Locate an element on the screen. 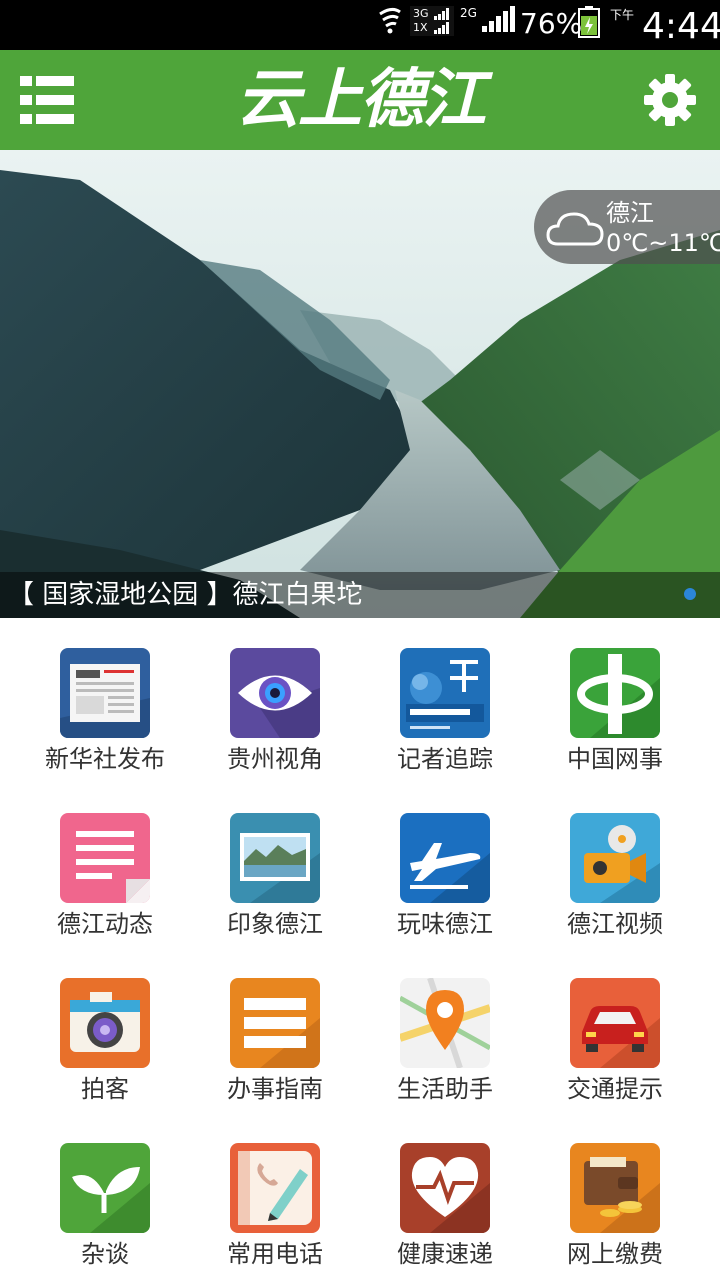 Image resolution: width=720 pixels, height=1280 pixels. grid-item-impression: 印象德江 is located at coordinates (275, 860).